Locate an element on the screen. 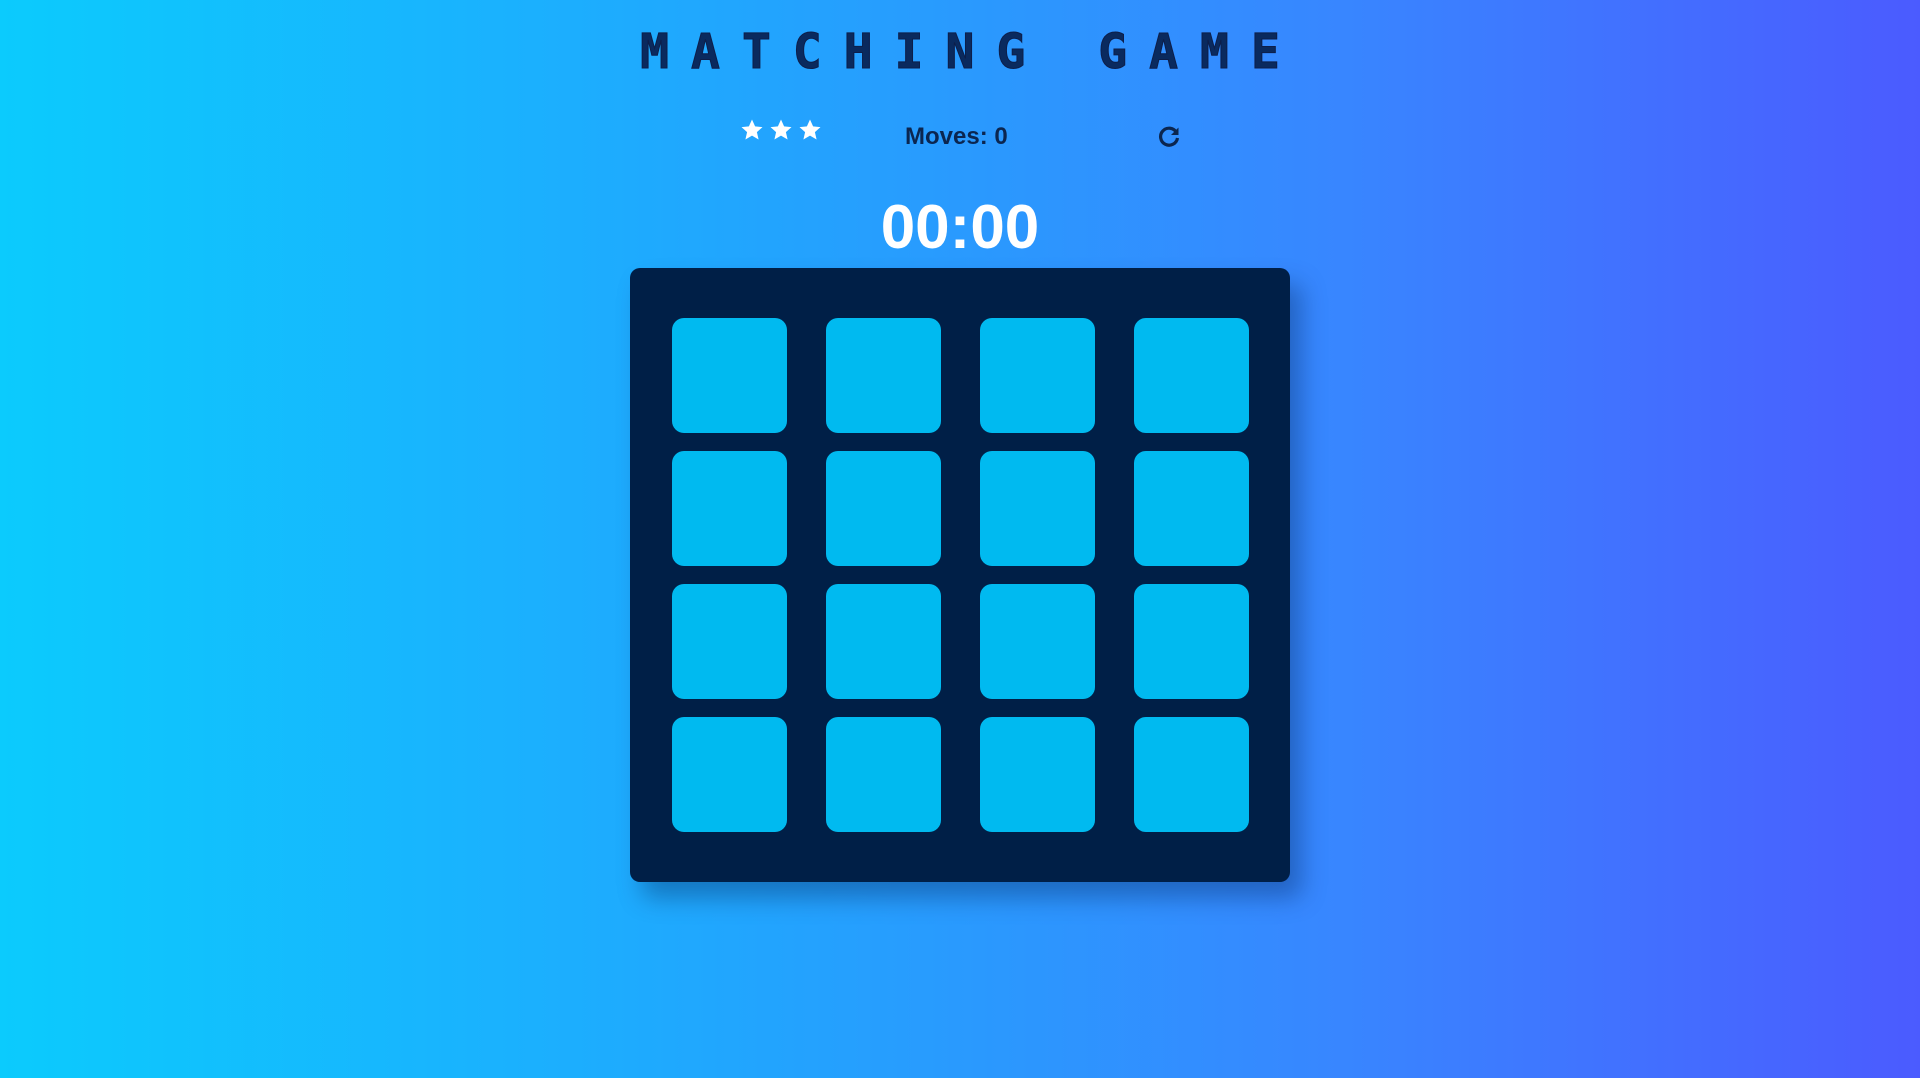  star-rating is located at coordinates (781, 130).